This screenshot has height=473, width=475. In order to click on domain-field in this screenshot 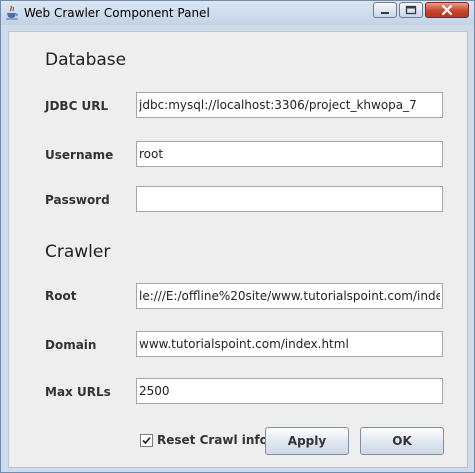, I will do `click(289, 344)`.